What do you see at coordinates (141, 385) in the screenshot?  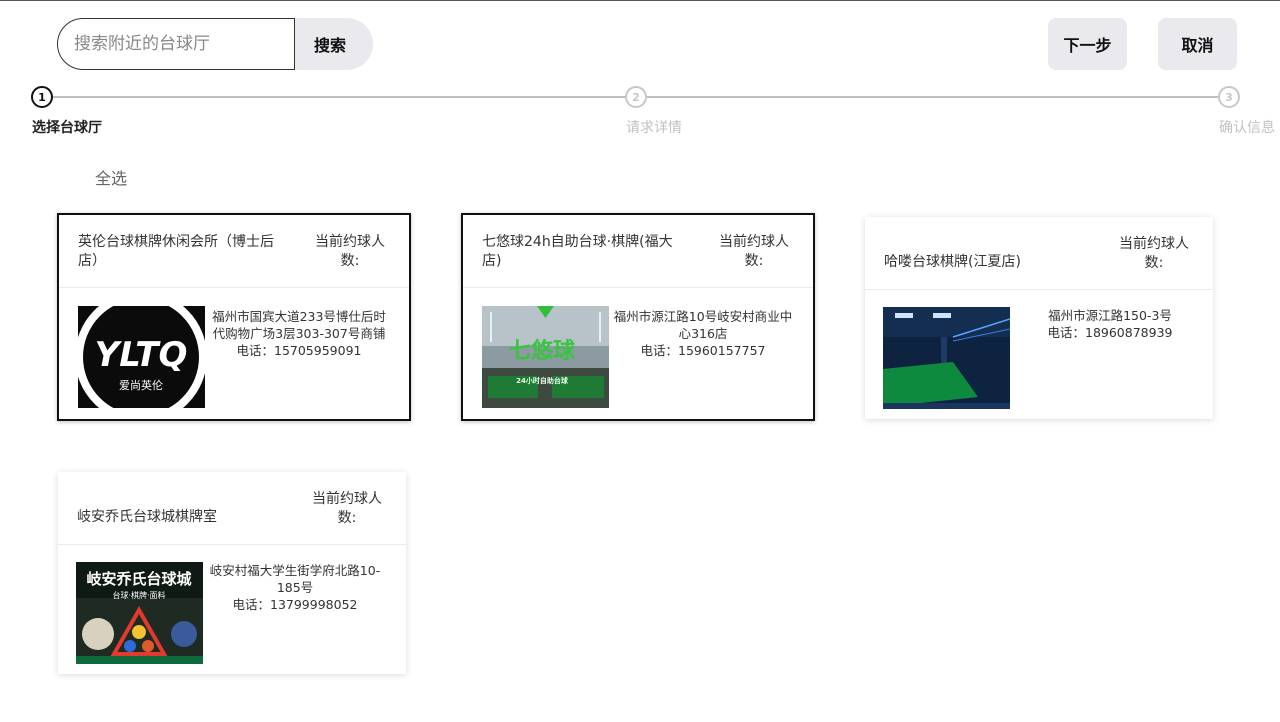 I see `venue-logo-subtext: 爱尚英伦` at bounding box center [141, 385].